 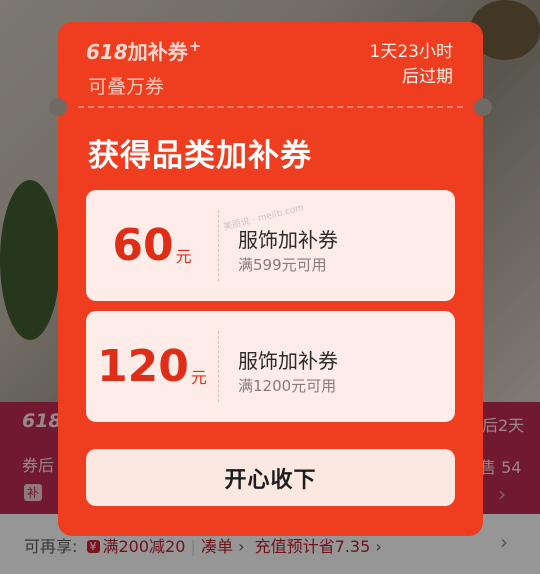 What do you see at coordinates (143, 245) in the screenshot?
I see `coupon-amount-value: 60` at bounding box center [143, 245].